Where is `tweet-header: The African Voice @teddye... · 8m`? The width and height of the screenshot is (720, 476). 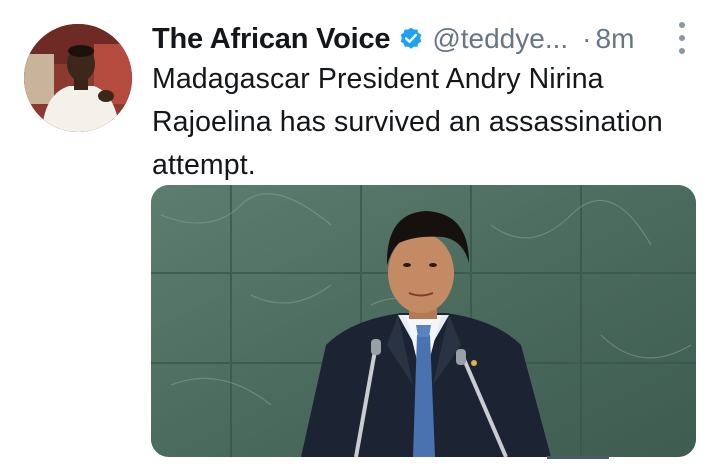 tweet-header: The African Voice @teddye... · 8m is located at coordinates (427, 39).